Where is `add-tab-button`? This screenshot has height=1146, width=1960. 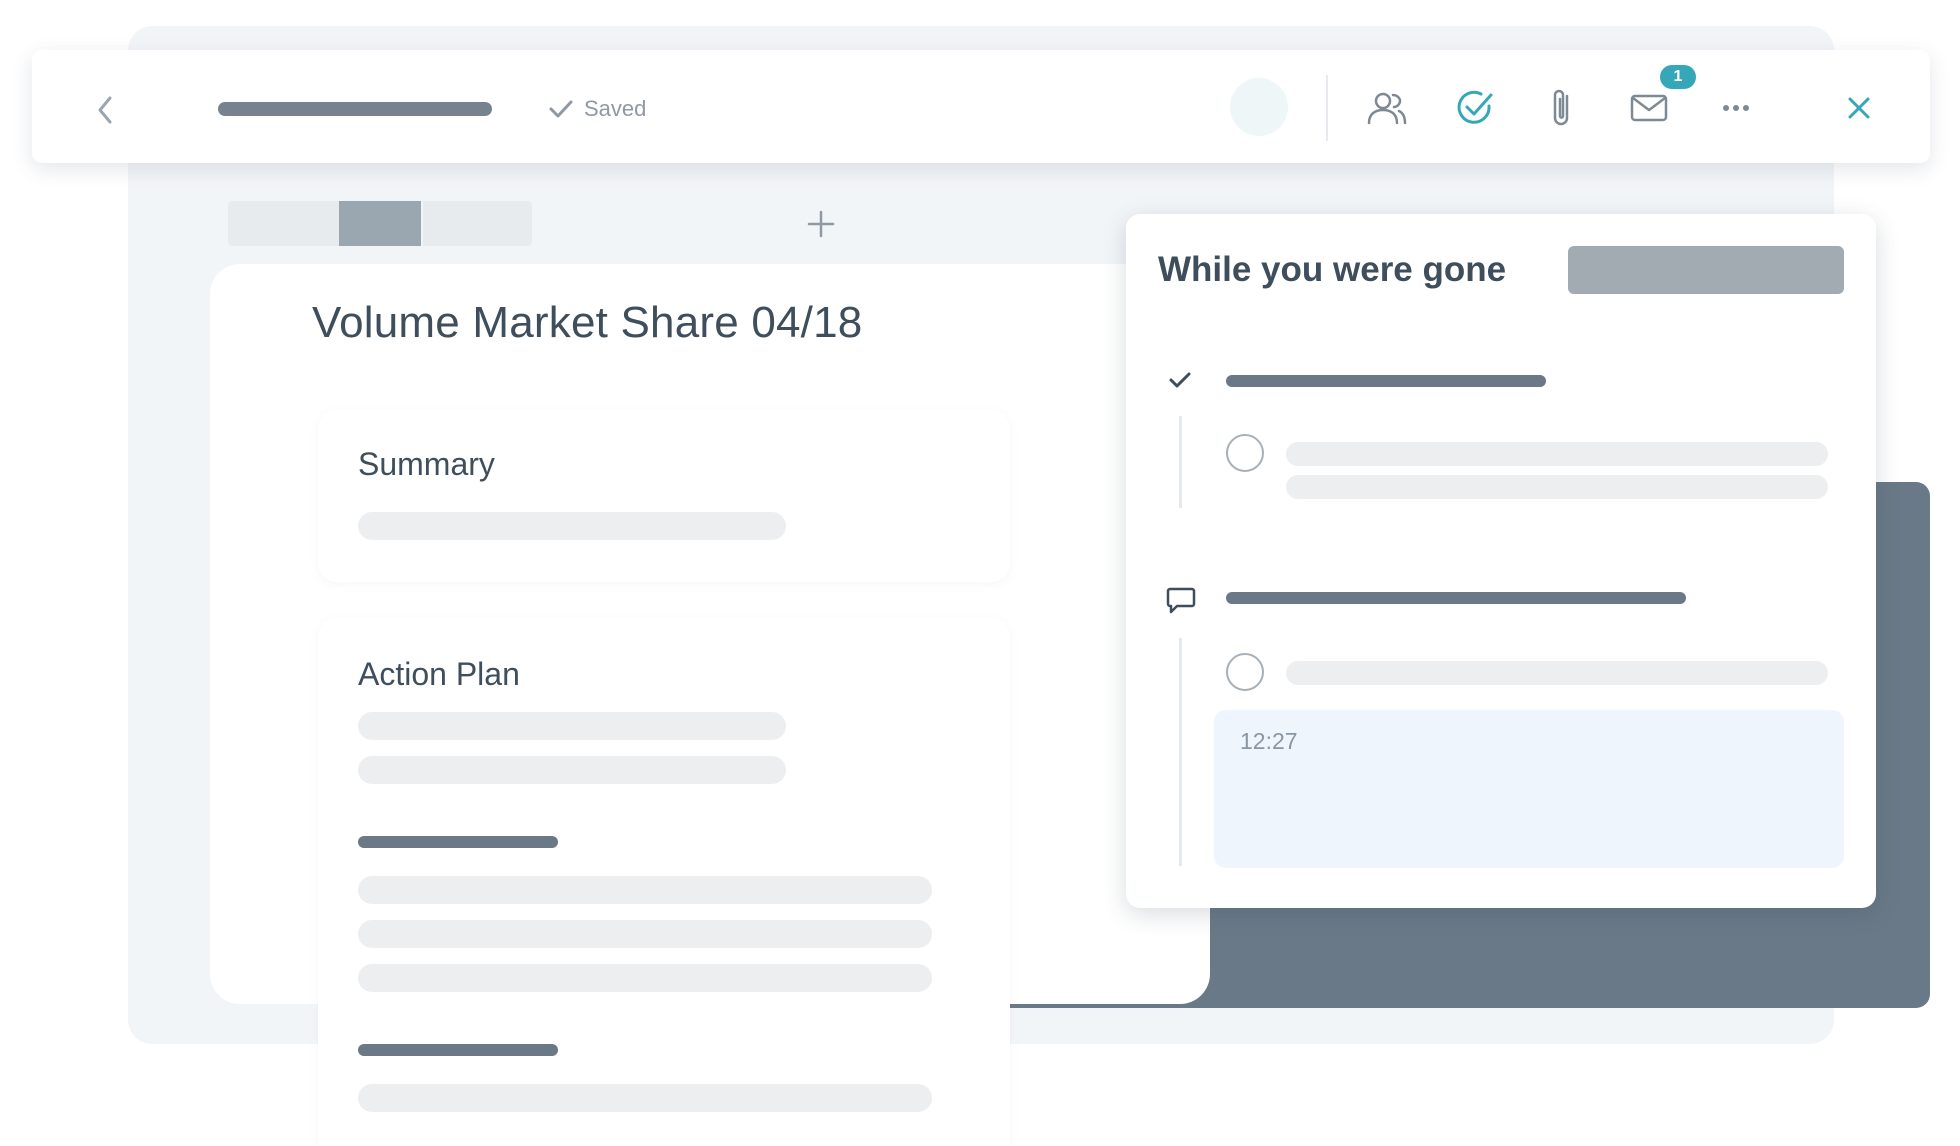
add-tab-button is located at coordinates (821, 224).